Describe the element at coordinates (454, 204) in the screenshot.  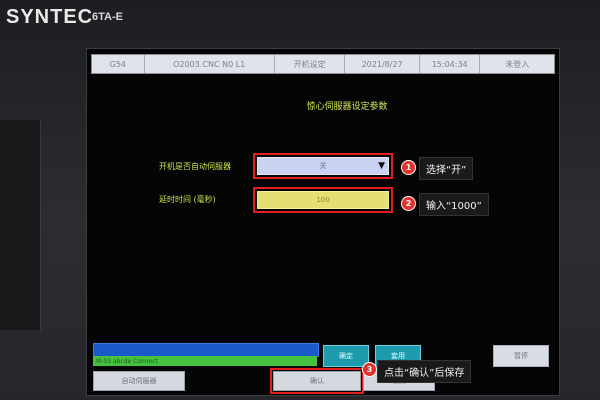
I see `annotation-callout-2: 输入“1000”` at that location.